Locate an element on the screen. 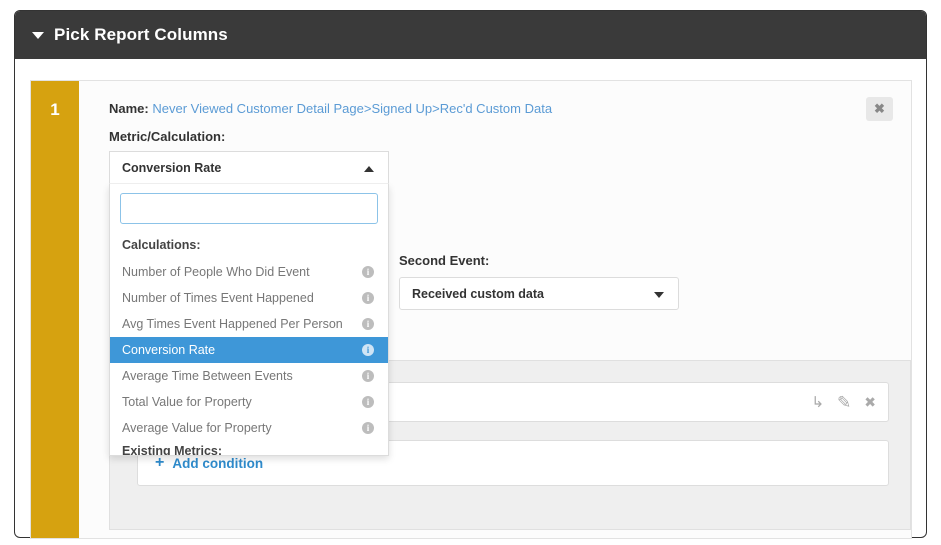  metric-option: Number of People Who Did Event i is located at coordinates (249, 272).